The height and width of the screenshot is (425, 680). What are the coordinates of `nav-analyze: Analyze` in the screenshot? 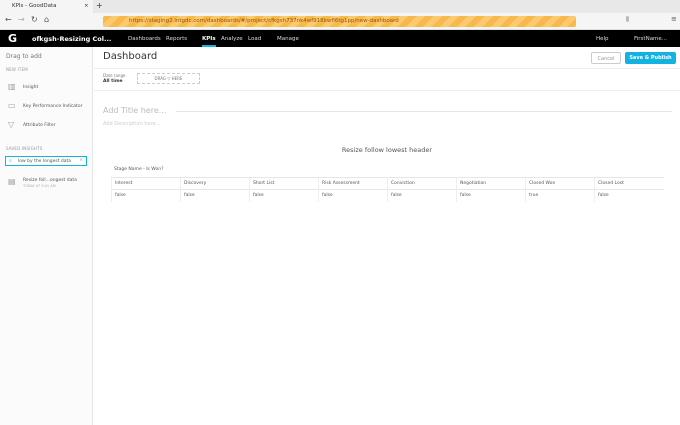 It's located at (232, 39).